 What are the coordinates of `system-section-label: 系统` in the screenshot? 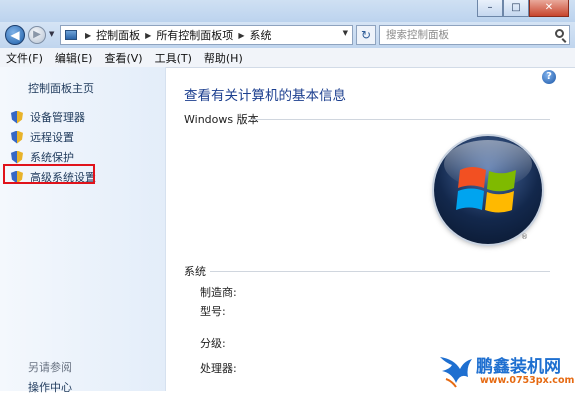 It's located at (195, 271).